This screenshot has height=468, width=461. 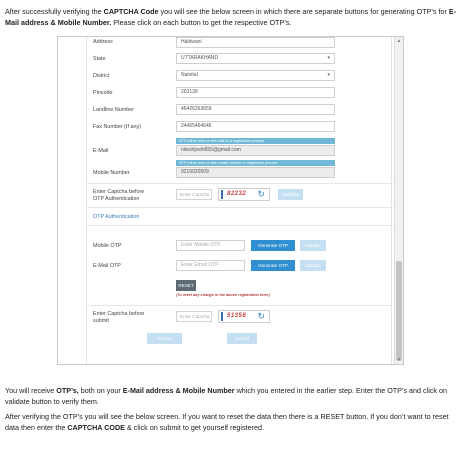 I want to click on email-field: niteshjoshi655@gmail.com, so click(x=255, y=150).